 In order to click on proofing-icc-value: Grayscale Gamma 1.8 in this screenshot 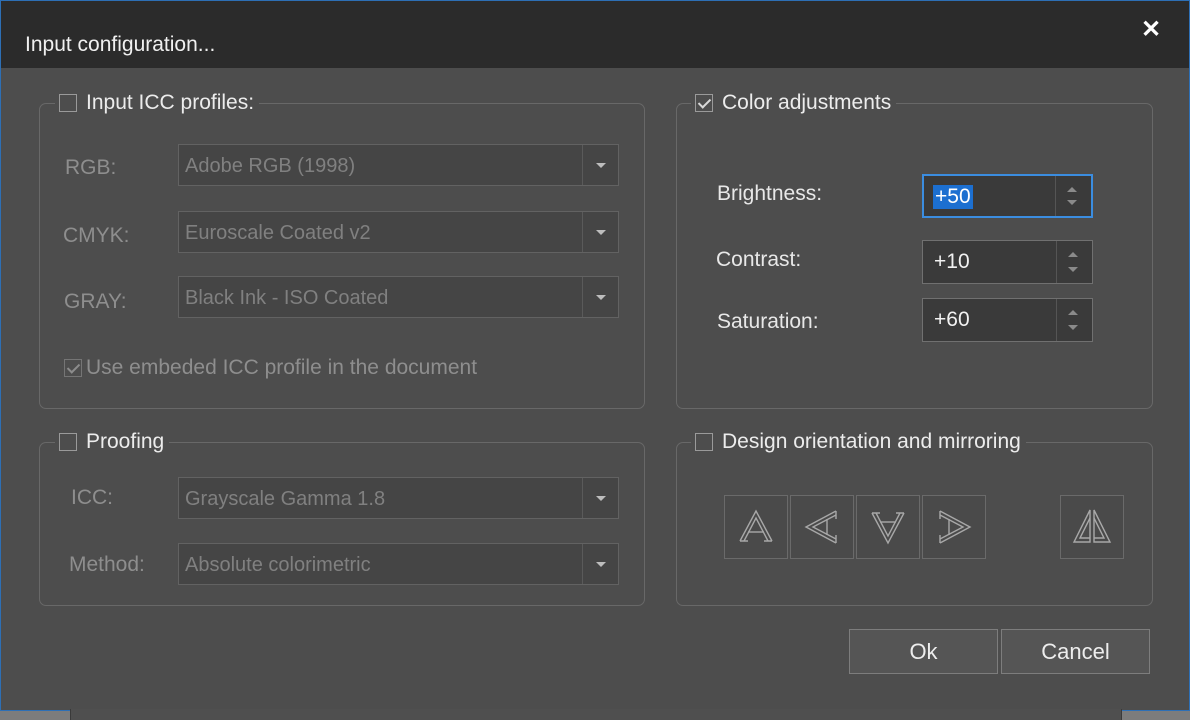, I will do `click(285, 499)`.